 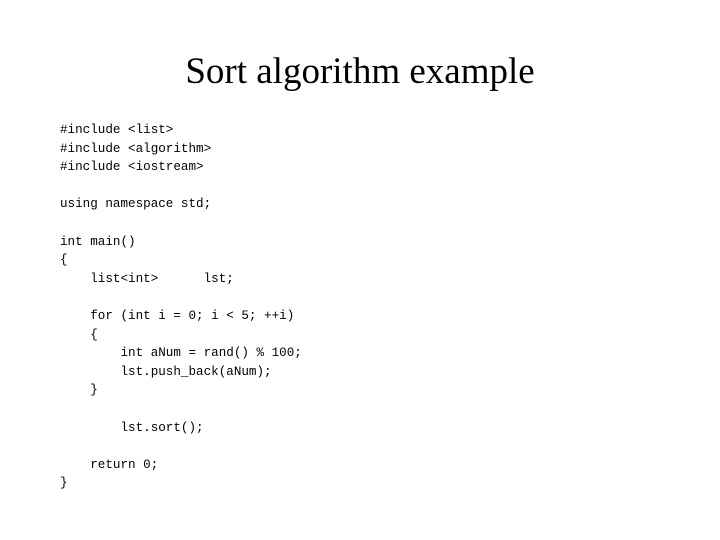 I want to click on code-line: using namespace std;, so click(x=136, y=204).